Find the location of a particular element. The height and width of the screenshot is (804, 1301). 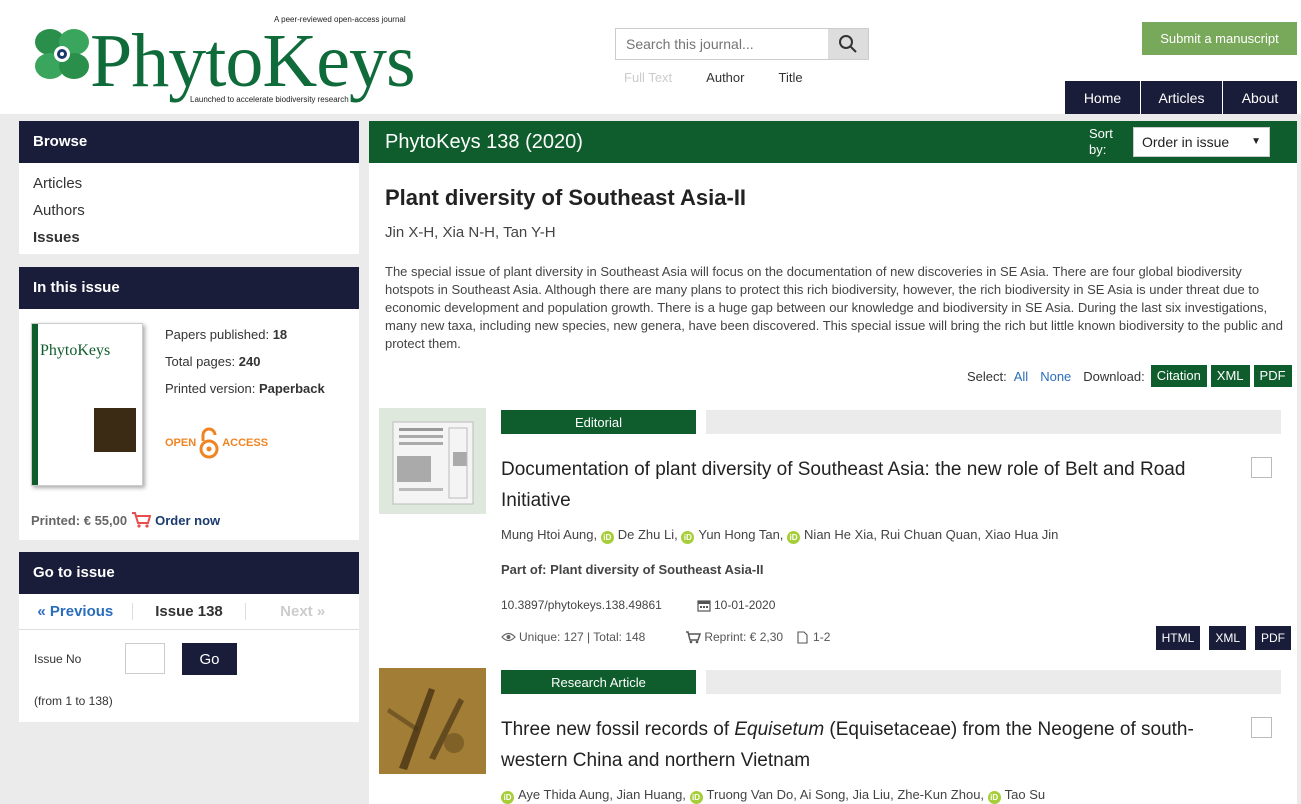

article-format-buttons: HTML XML PDF is located at coordinates (1219, 638).